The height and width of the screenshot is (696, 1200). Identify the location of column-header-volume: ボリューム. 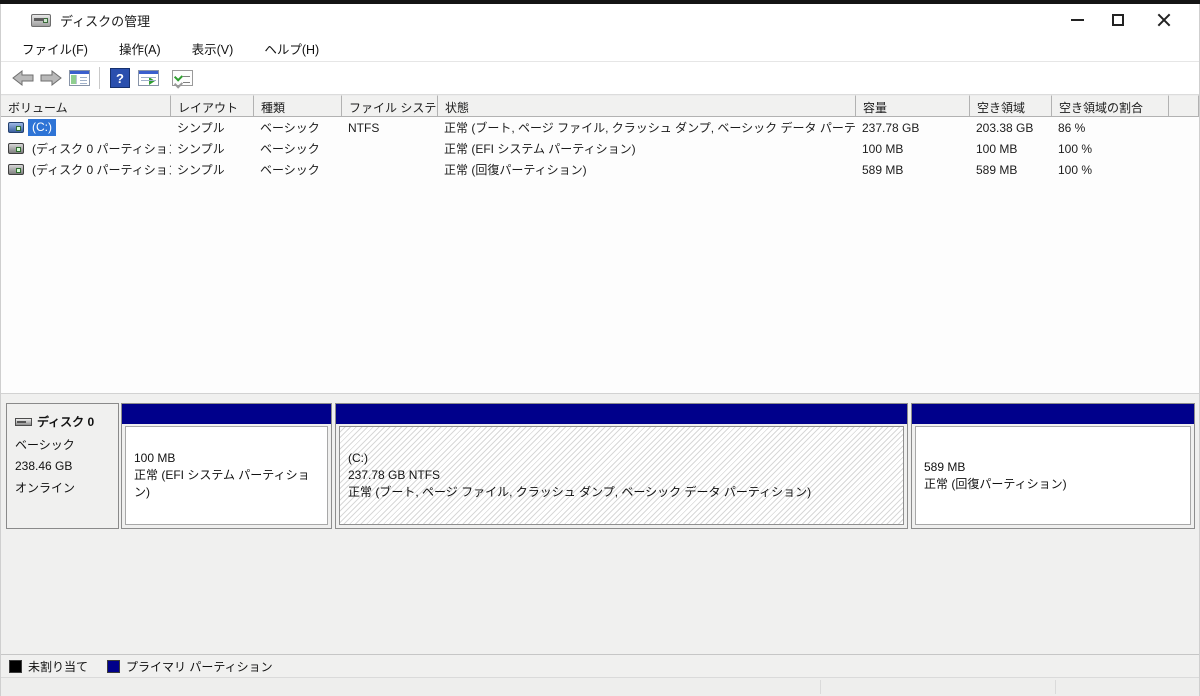
(86, 106).